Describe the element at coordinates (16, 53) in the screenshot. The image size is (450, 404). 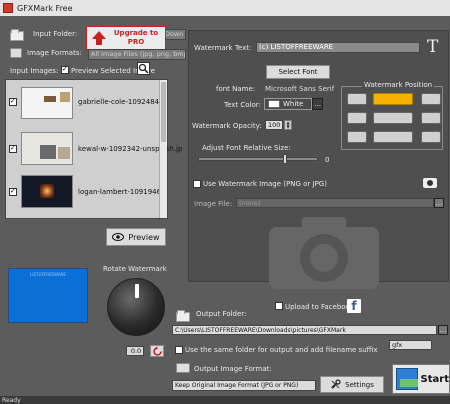
I see `image-formats-icon` at that location.